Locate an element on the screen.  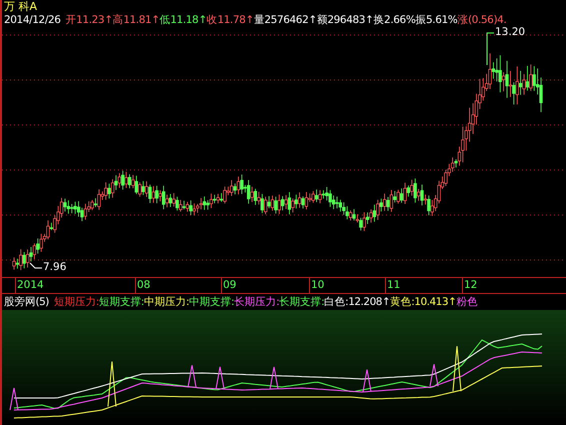
x-axis-label: 2014 is located at coordinates (29, 286).